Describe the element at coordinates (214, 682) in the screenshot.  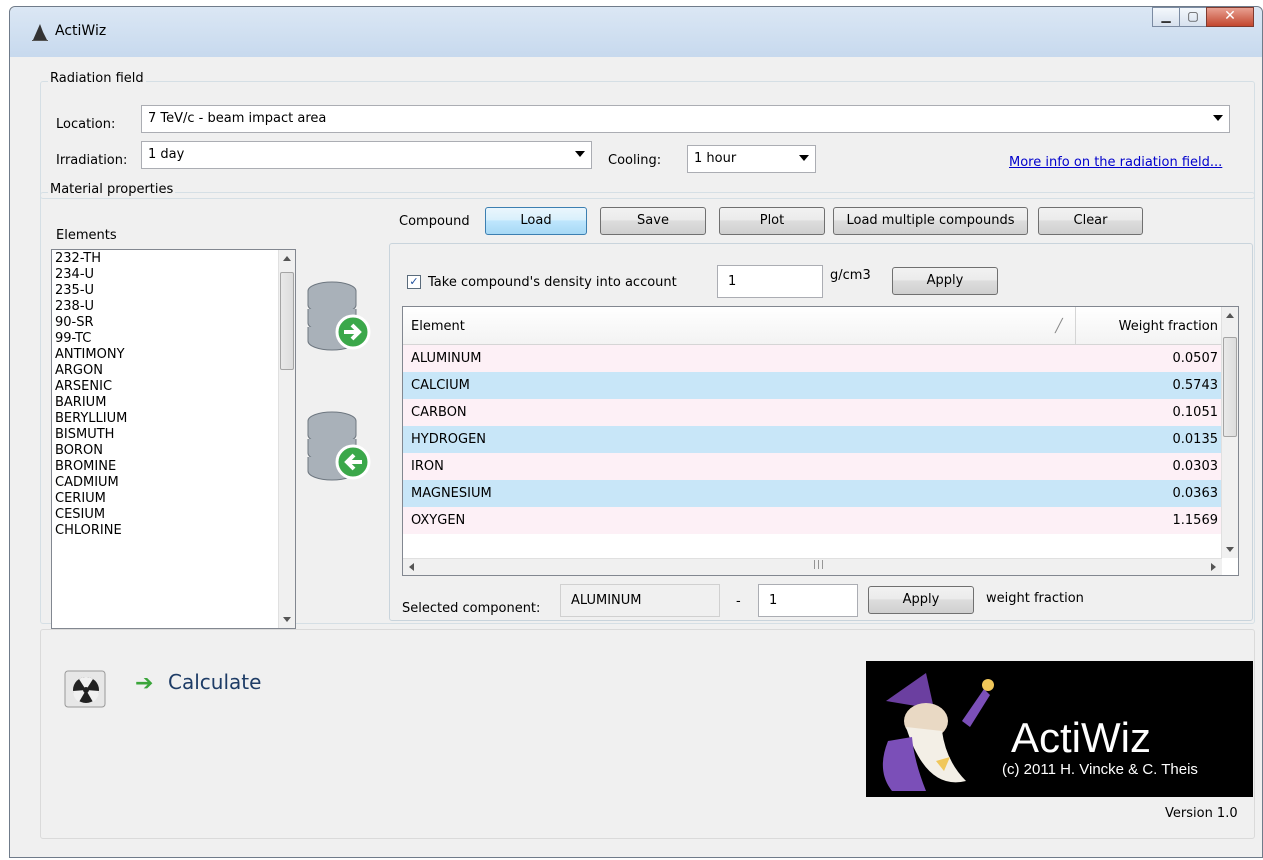
I see `calculate-button: Calculate` at that location.